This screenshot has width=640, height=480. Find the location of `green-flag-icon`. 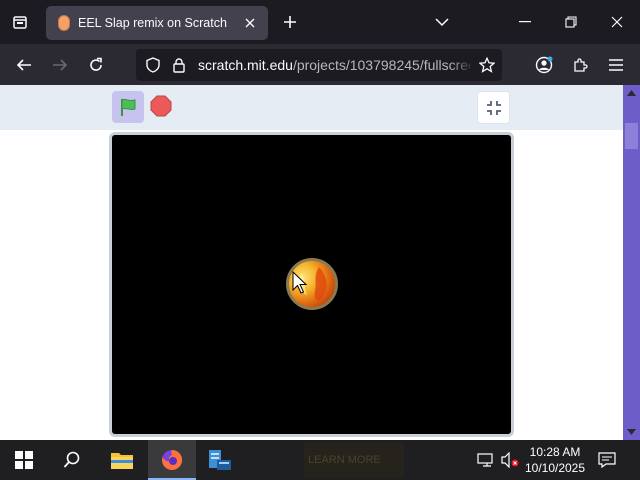

green-flag-icon is located at coordinates (128, 107).